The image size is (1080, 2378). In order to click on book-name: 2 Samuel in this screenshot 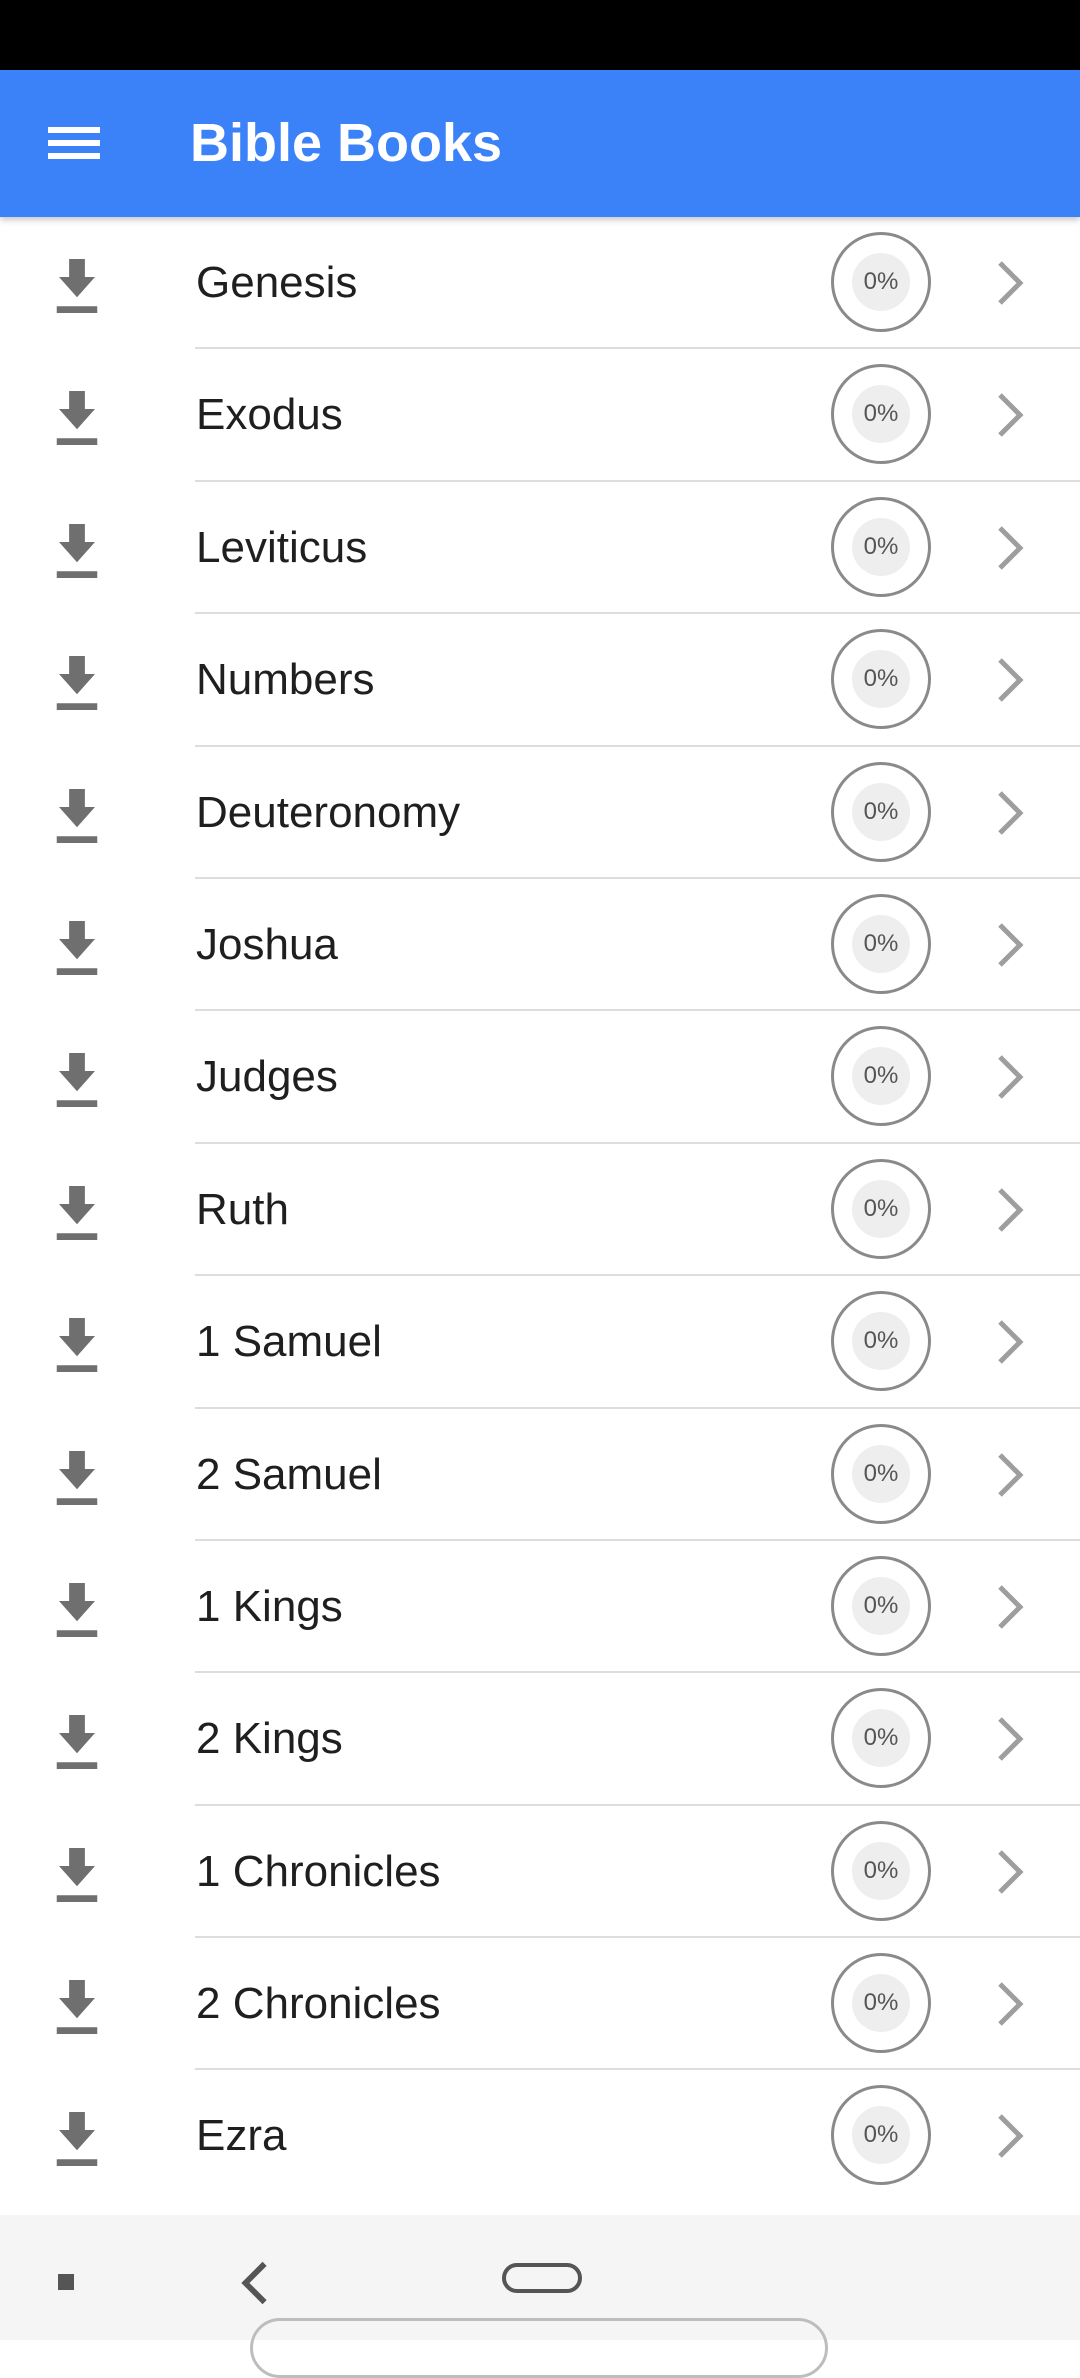, I will do `click(289, 1474)`.